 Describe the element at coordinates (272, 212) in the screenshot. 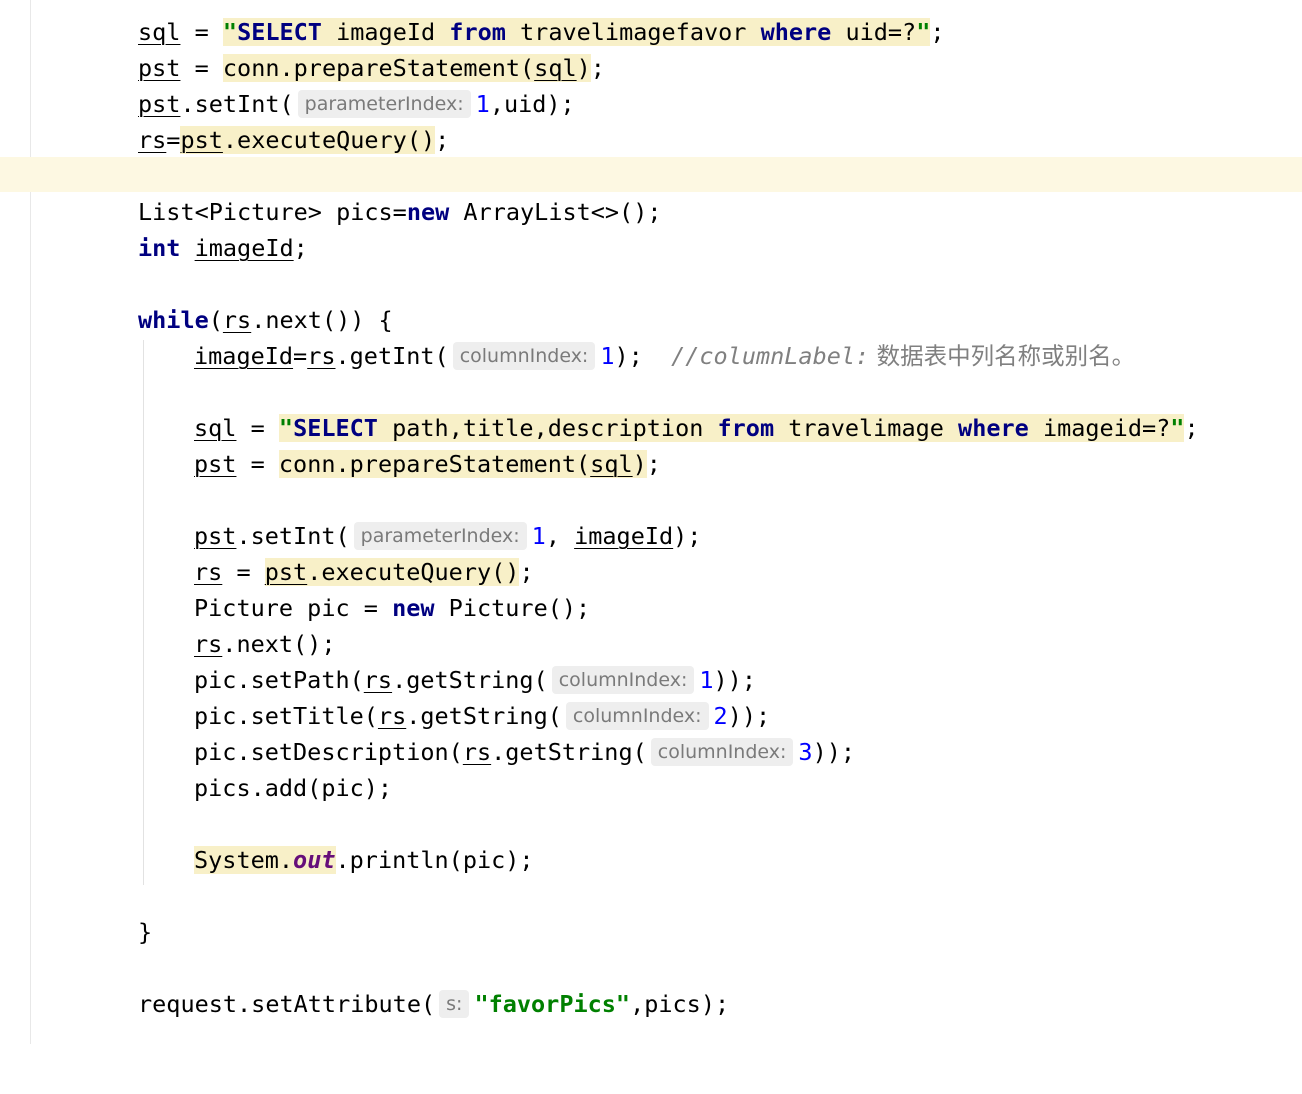

I see `code-text: List<Picture> pics=` at that location.